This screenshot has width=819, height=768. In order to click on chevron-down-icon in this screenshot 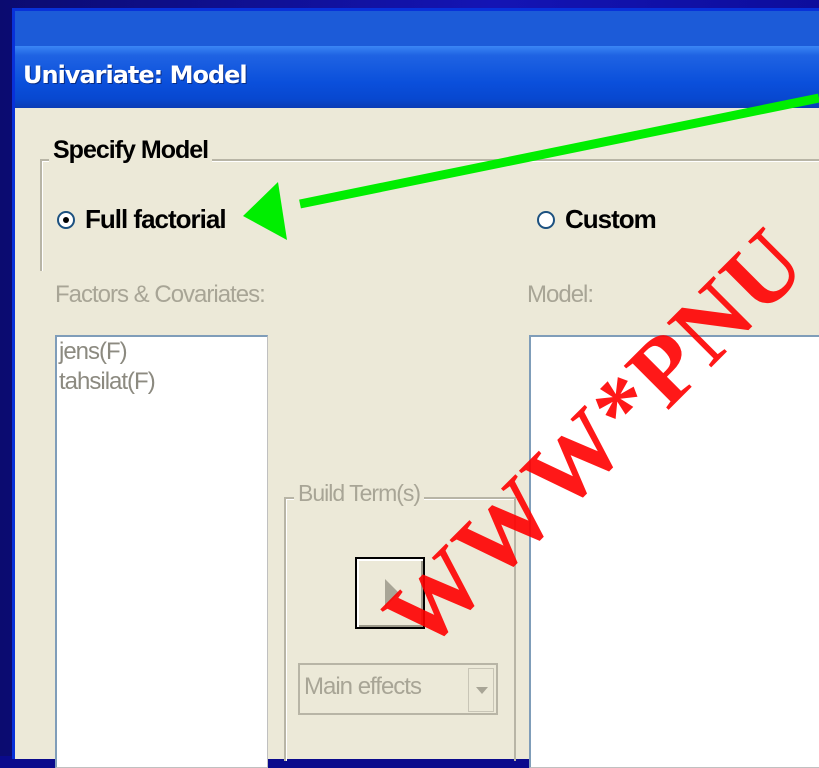, I will do `click(482, 690)`.